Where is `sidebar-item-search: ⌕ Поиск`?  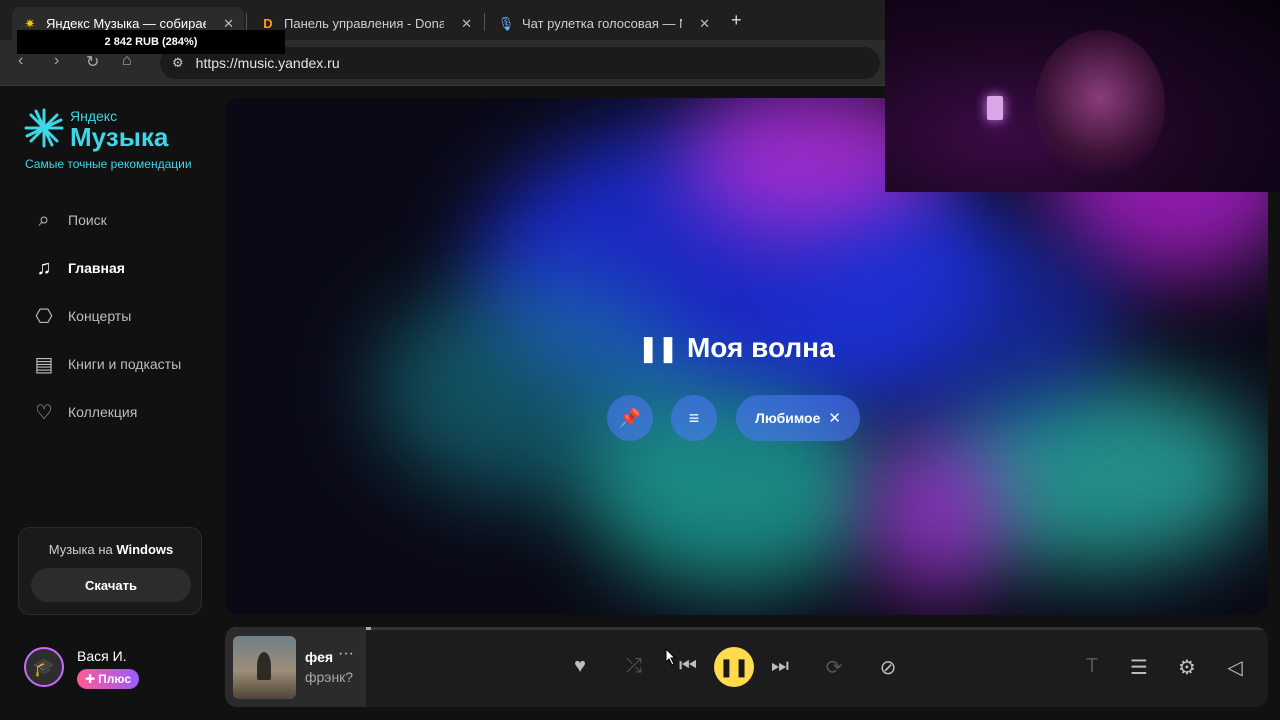
sidebar-item-search: ⌕ Поиск is located at coordinates (105, 220).